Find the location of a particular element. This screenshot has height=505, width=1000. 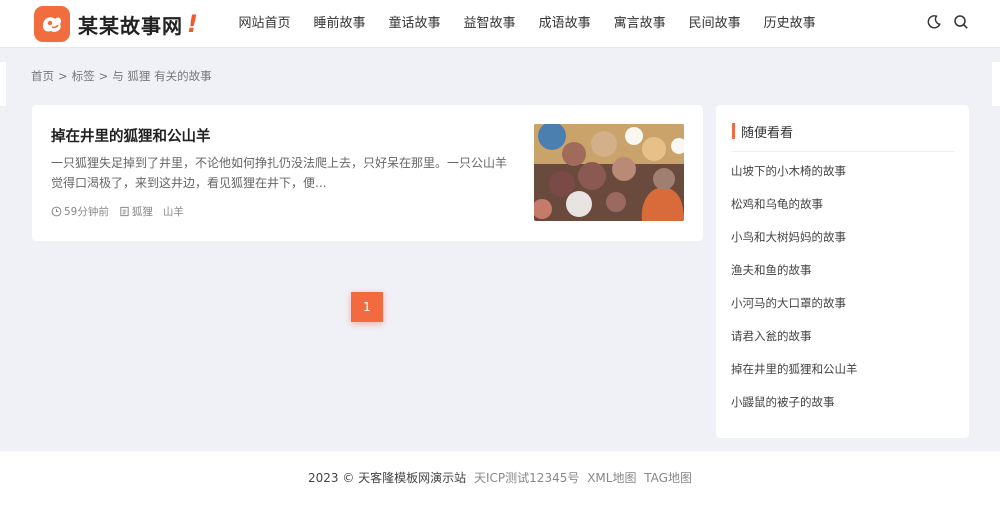

nav-item-home: 网站首页 is located at coordinates (264, 23).